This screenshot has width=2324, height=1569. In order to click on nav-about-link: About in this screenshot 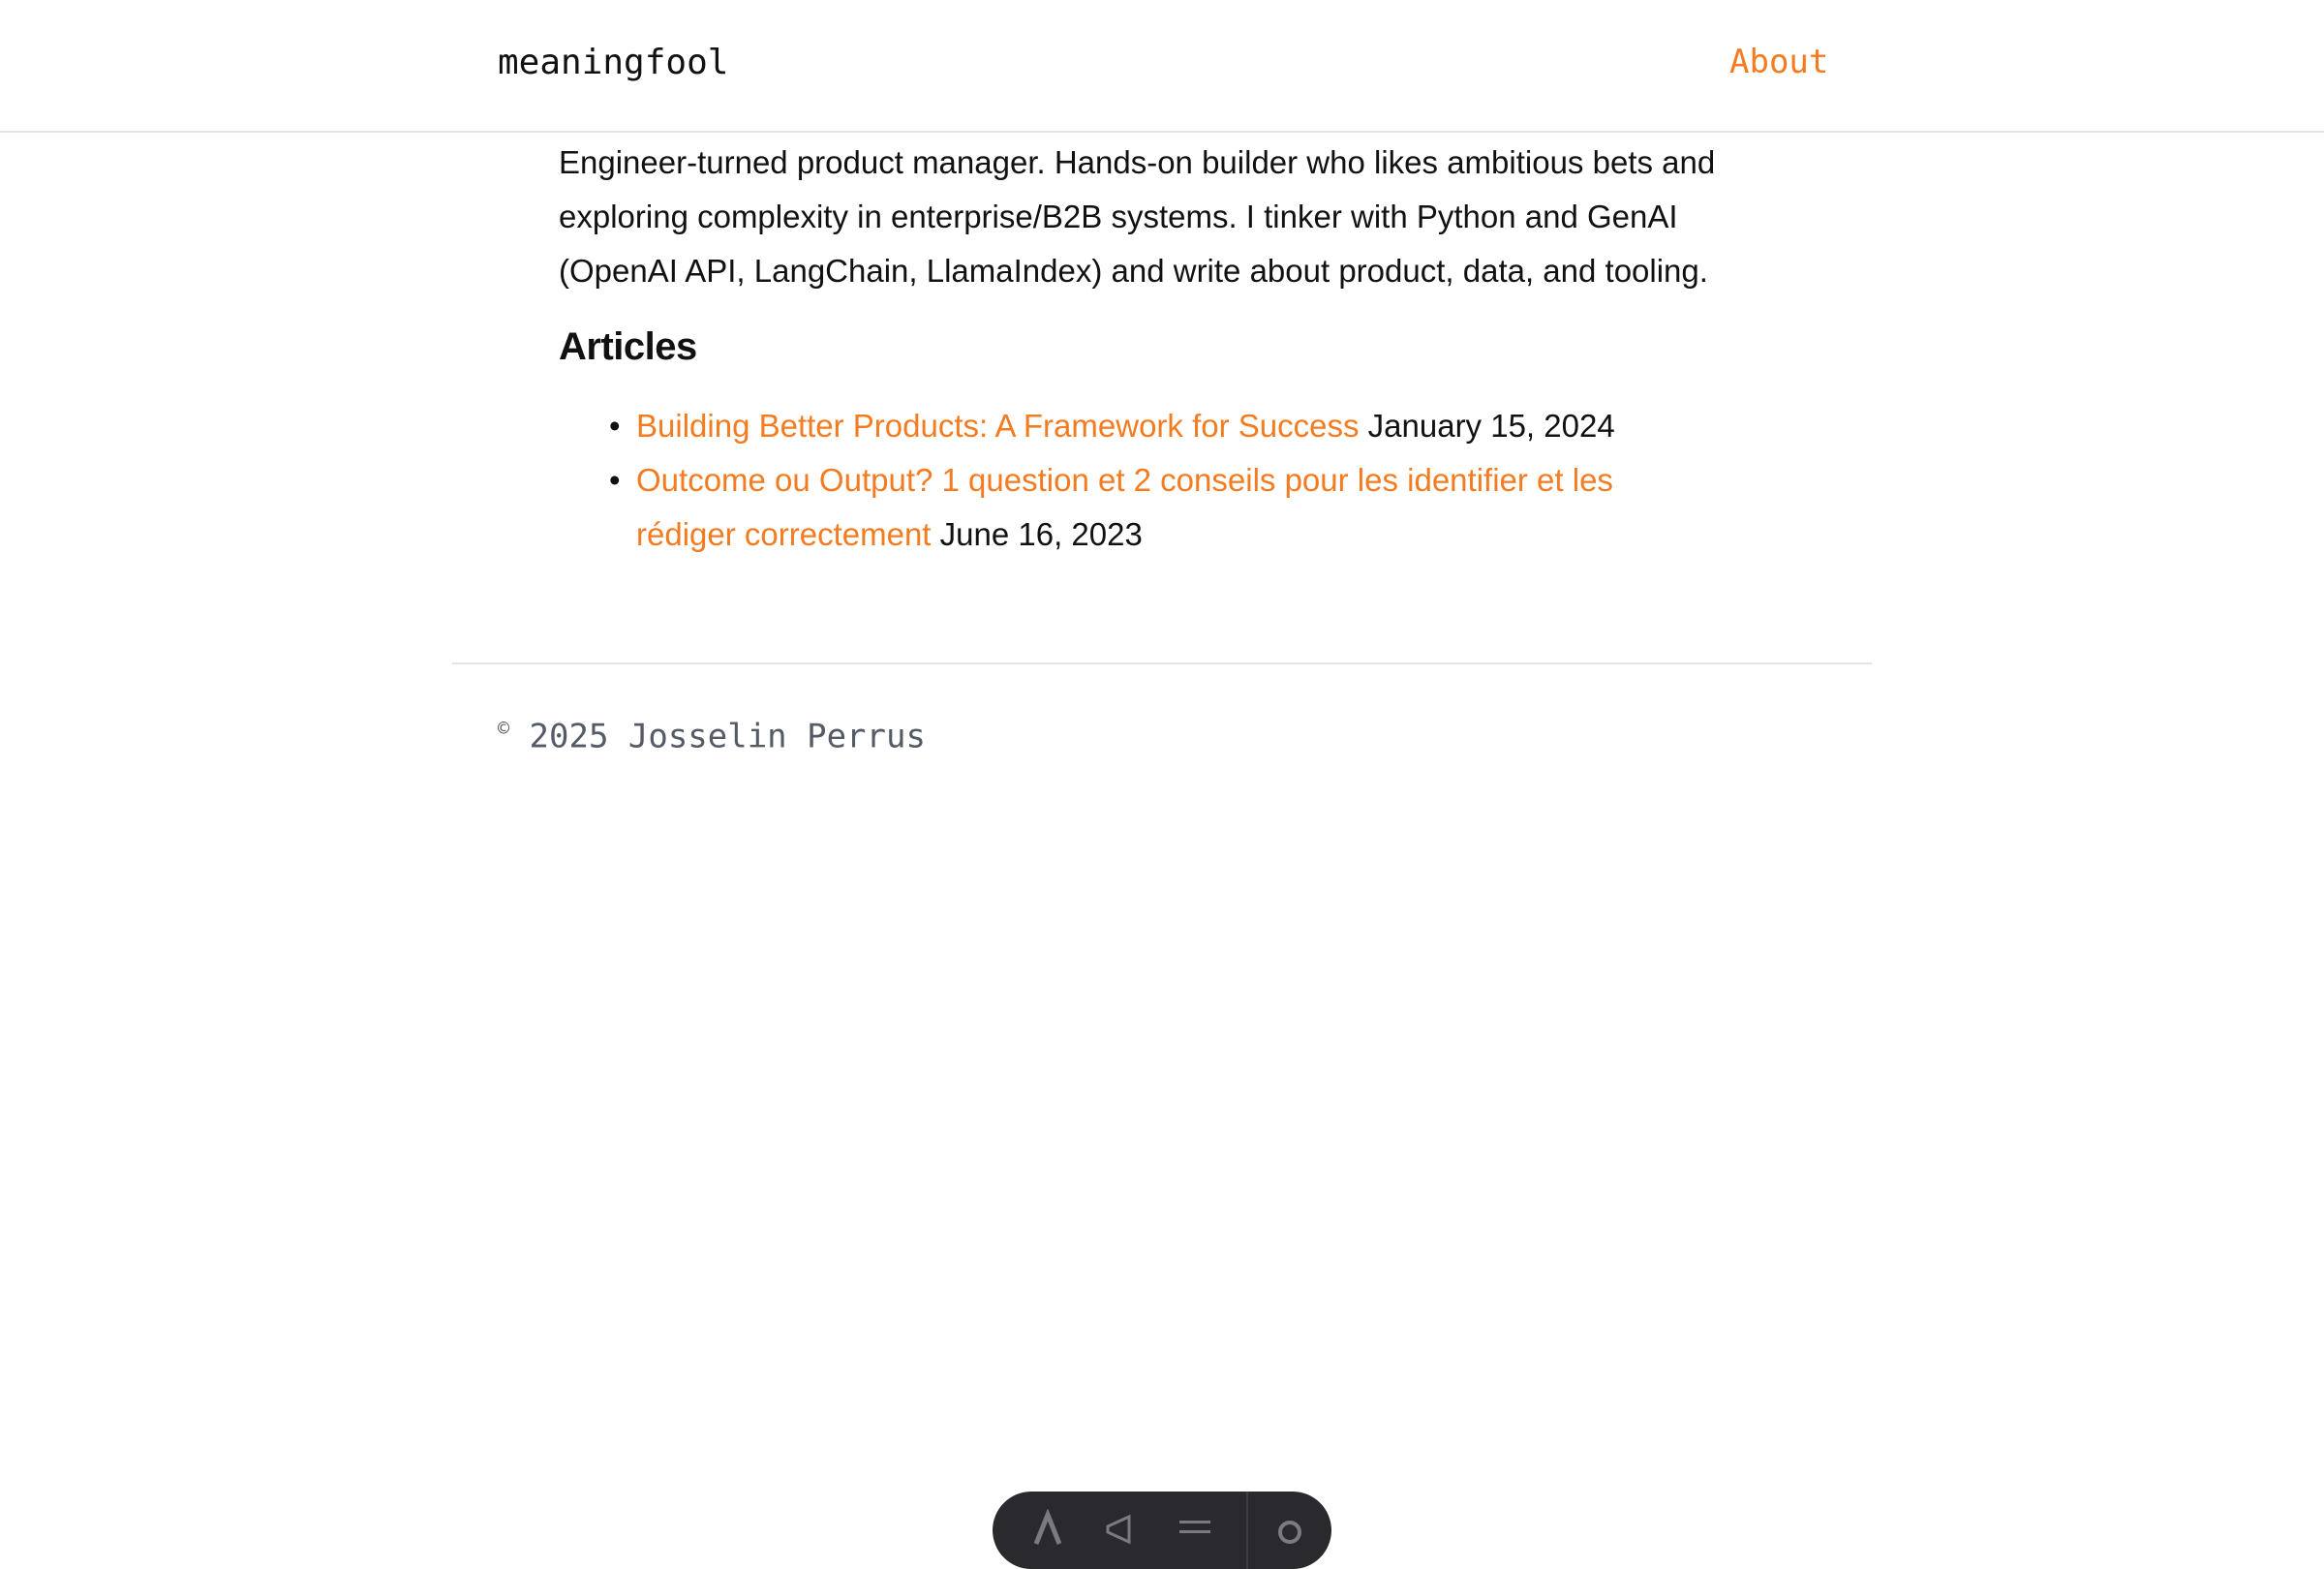, I will do `click(1779, 62)`.